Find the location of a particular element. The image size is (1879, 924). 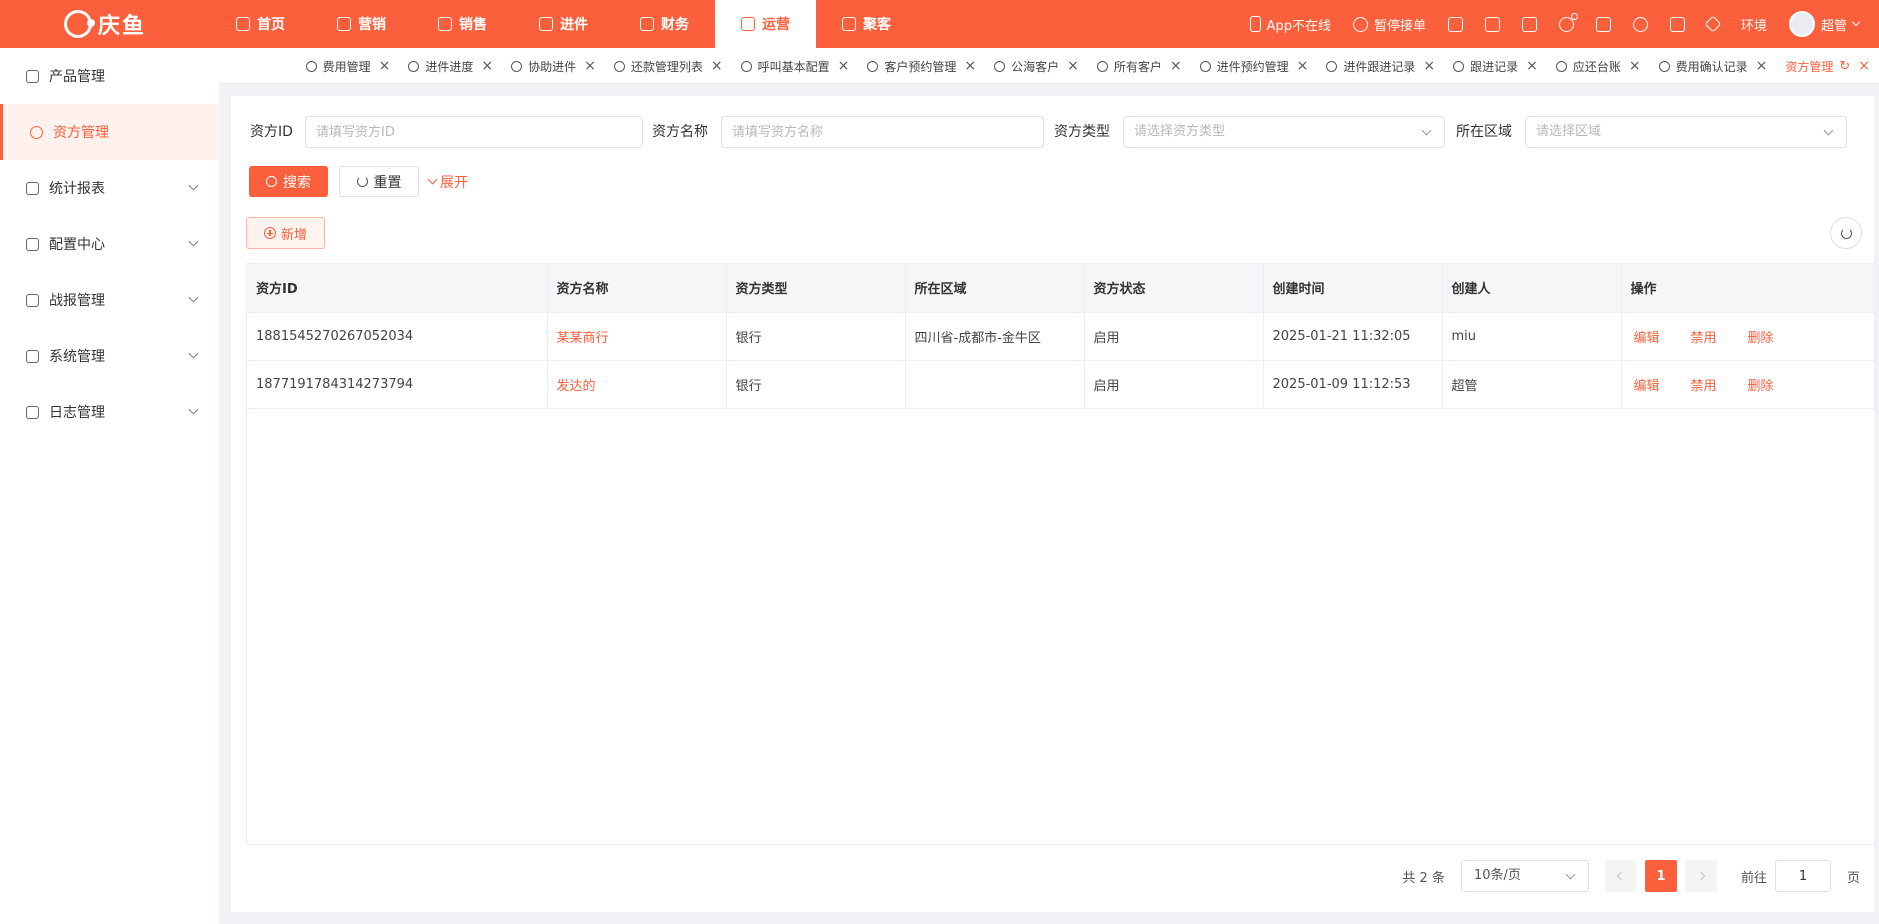

tab-6: 公海客户 × is located at coordinates (1036, 65).